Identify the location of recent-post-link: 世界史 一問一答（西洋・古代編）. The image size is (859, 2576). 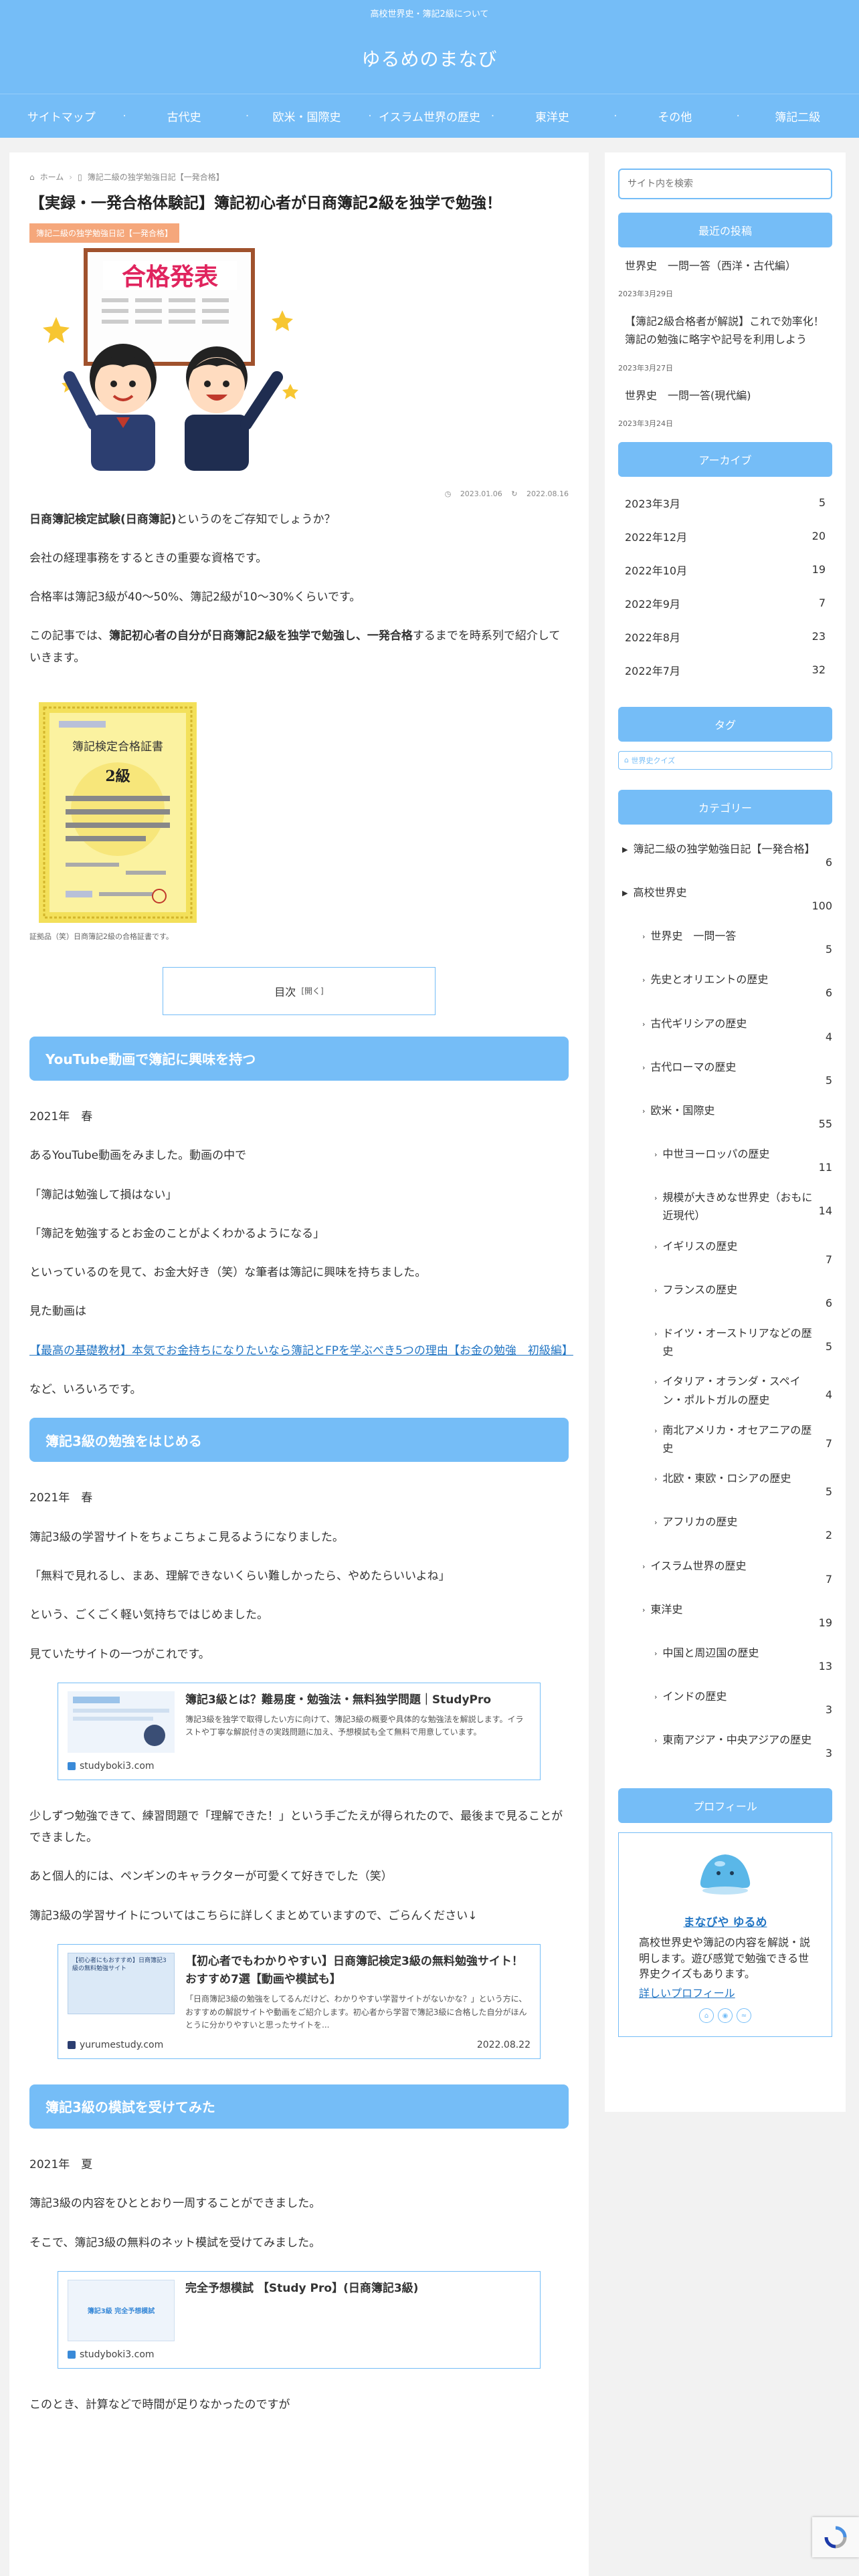
(725, 266).